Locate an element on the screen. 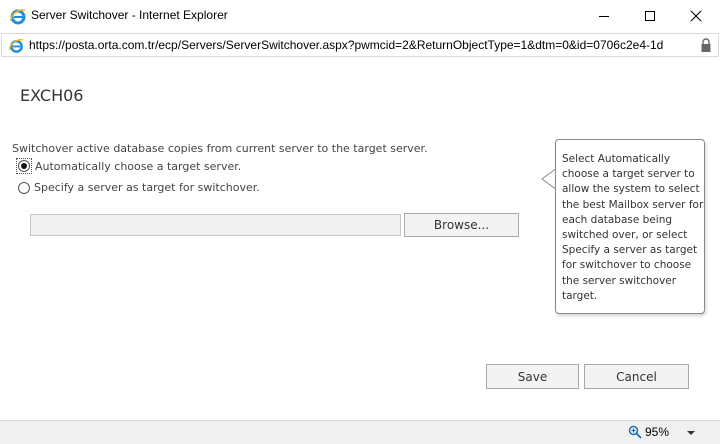 The image size is (720, 444). close-icon is located at coordinates (696, 15).